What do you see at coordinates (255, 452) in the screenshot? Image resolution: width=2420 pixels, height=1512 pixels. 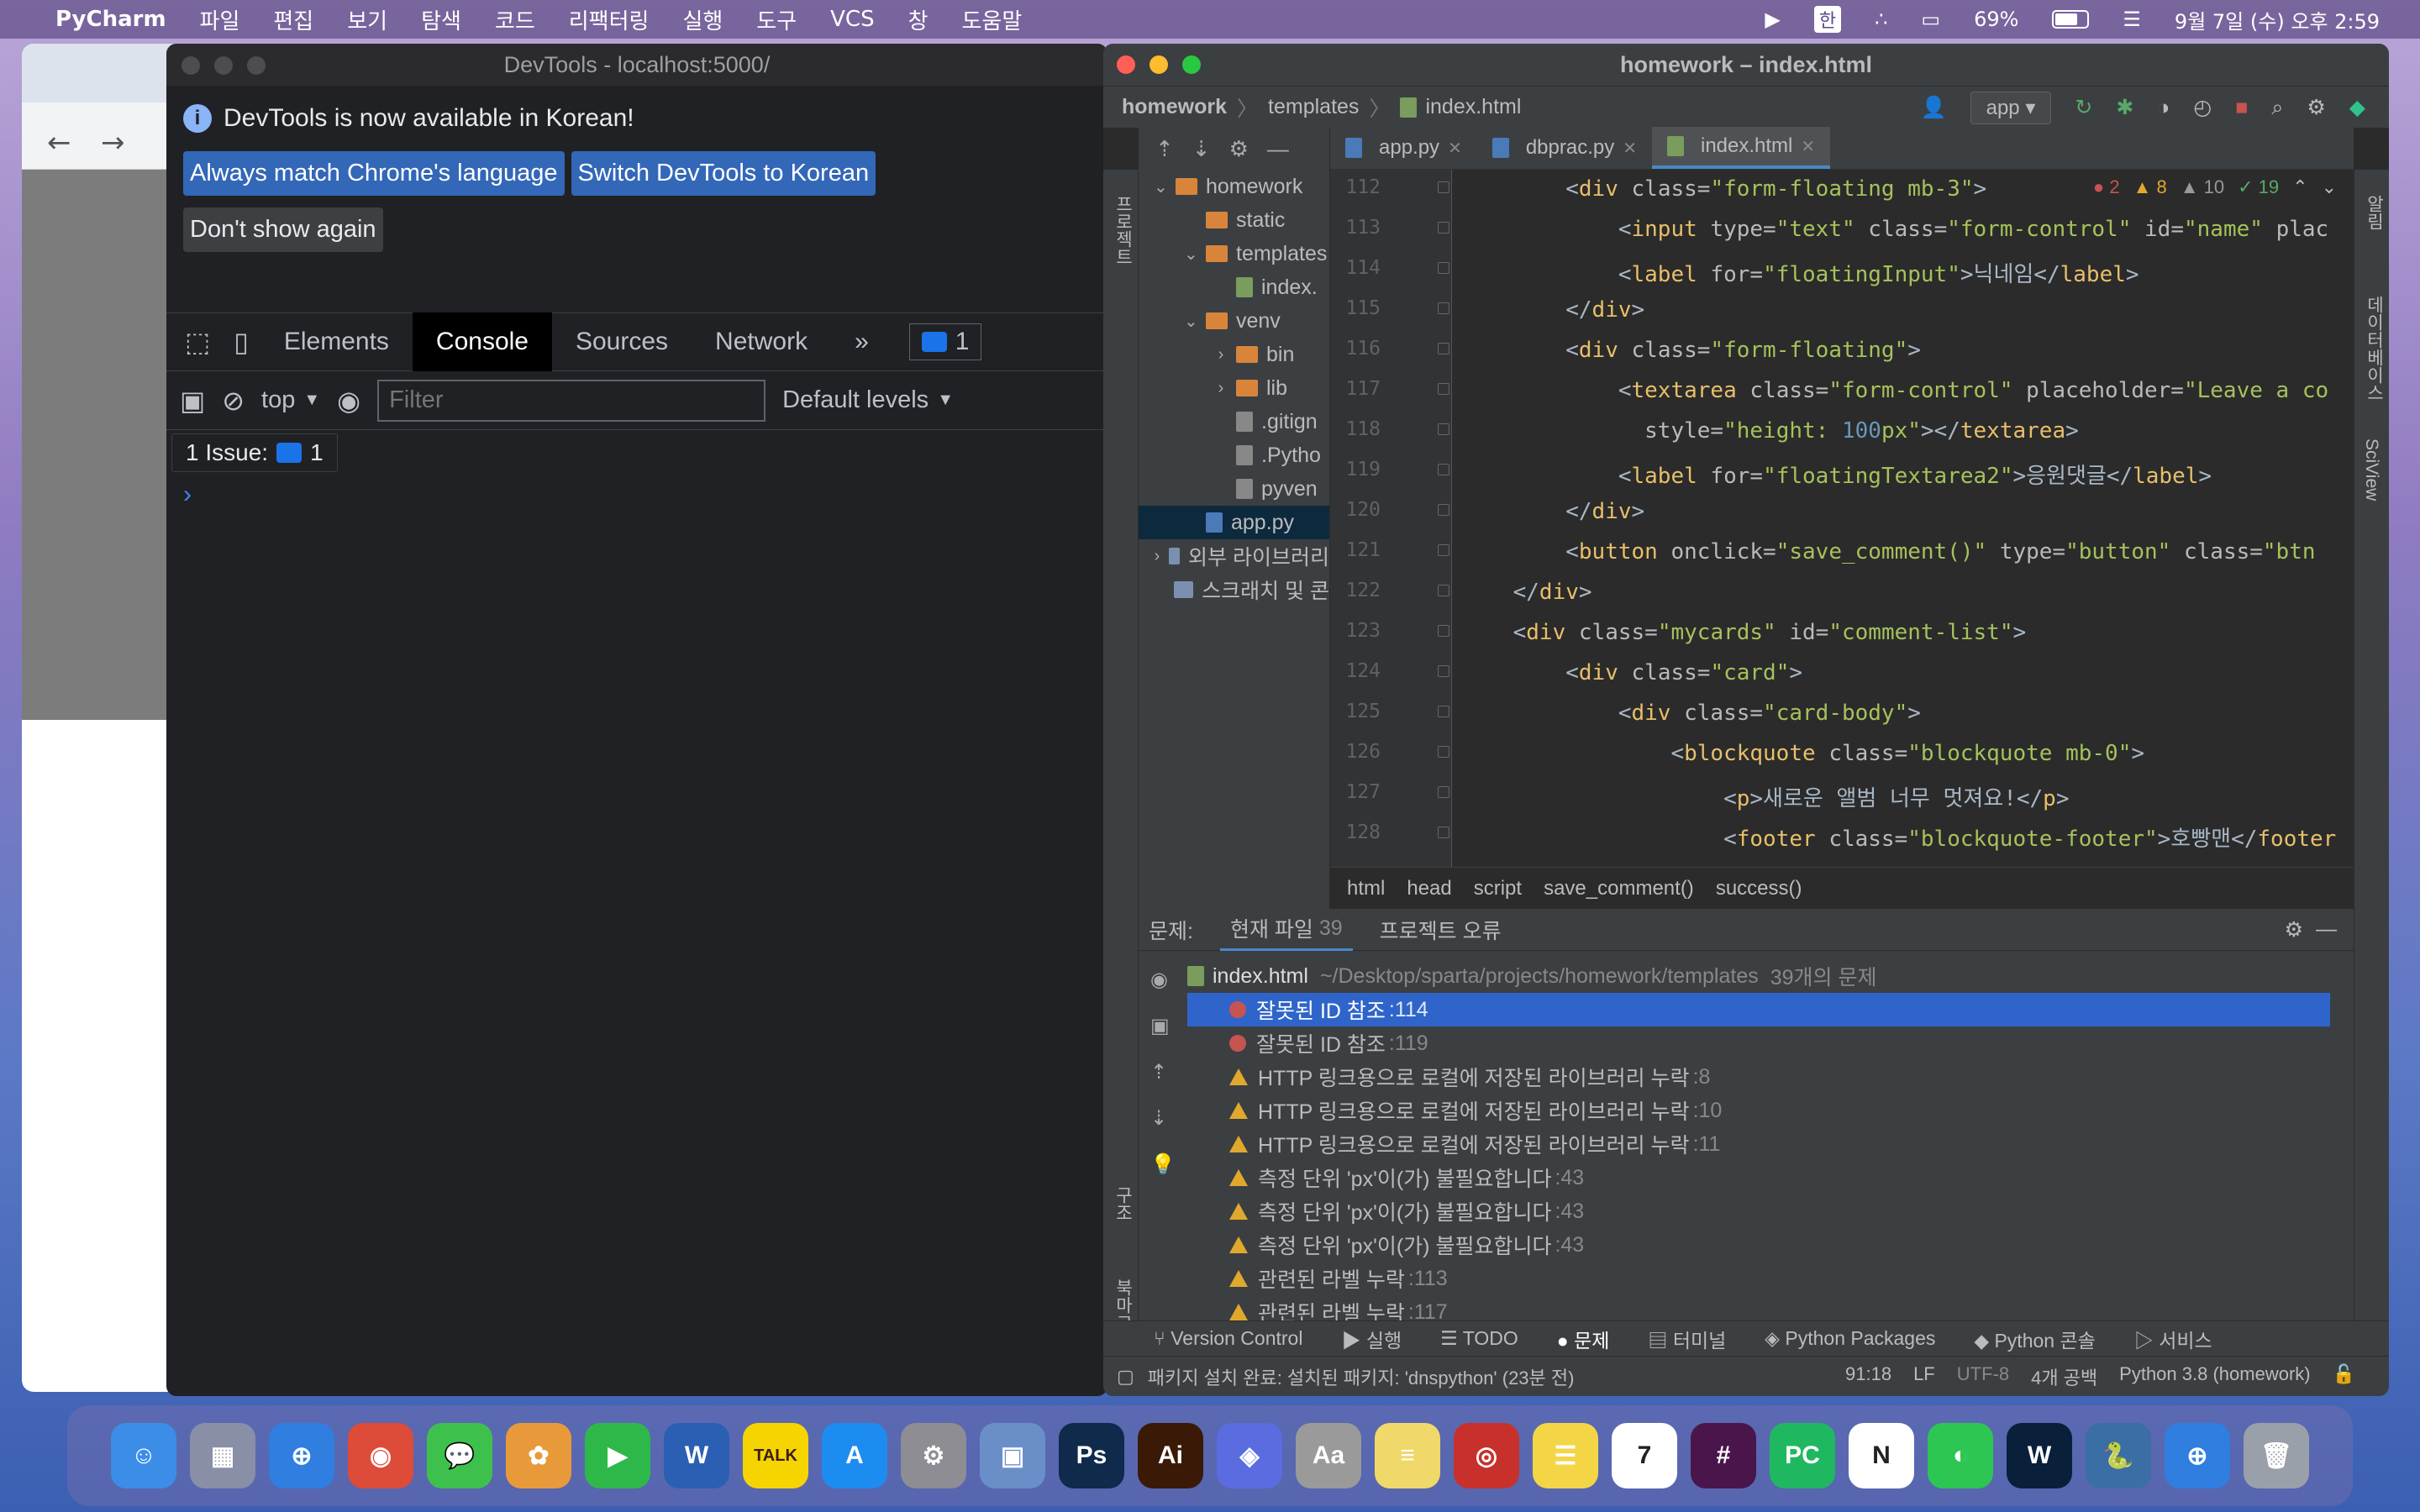 I see `issues-counter: 1 Issue: 1` at bounding box center [255, 452].